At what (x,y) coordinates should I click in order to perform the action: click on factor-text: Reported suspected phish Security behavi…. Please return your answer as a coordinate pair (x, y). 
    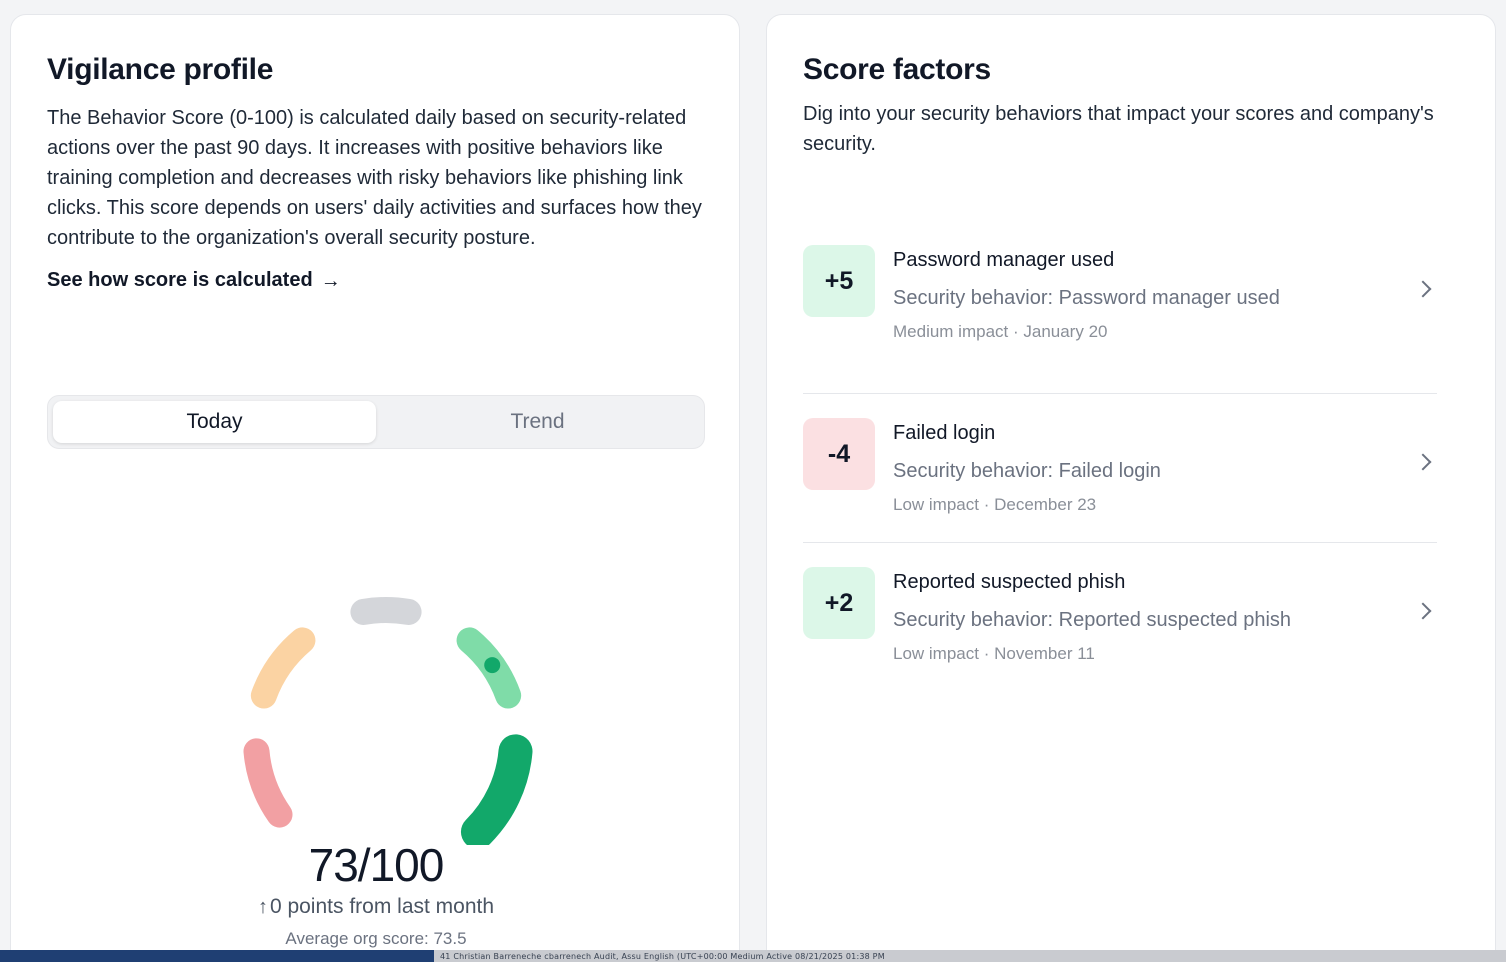
    Looking at the image, I should click on (1165, 616).